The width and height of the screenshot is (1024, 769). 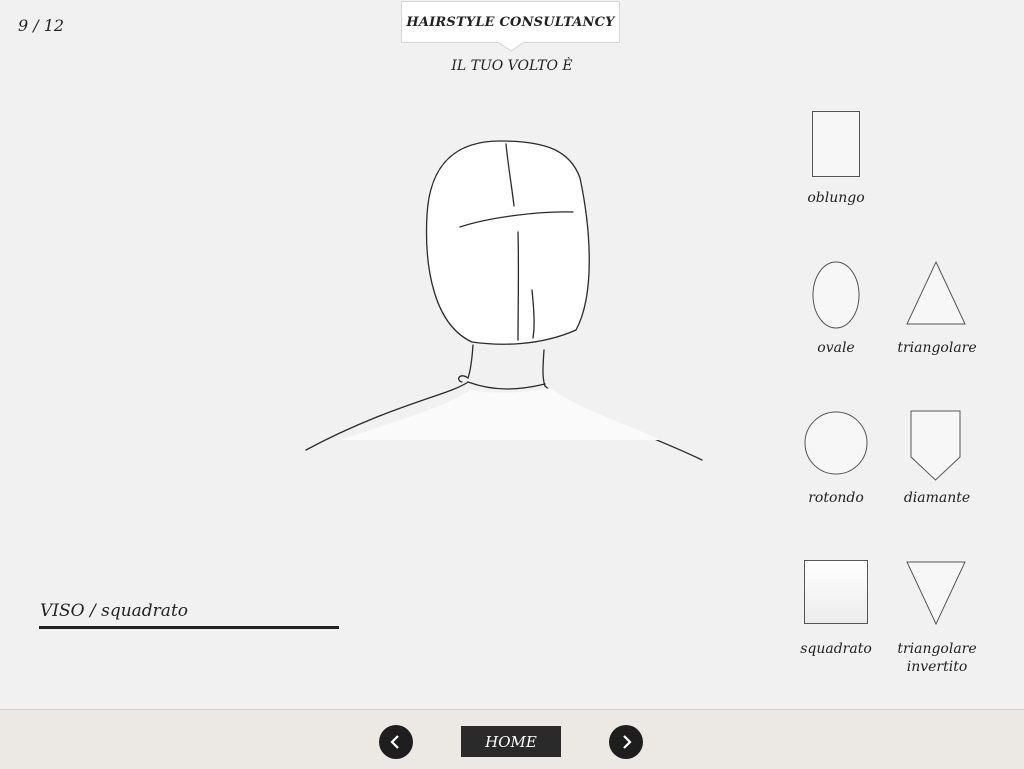 What do you see at coordinates (836, 592) in the screenshot?
I see `shape-squadrato-icon` at bounding box center [836, 592].